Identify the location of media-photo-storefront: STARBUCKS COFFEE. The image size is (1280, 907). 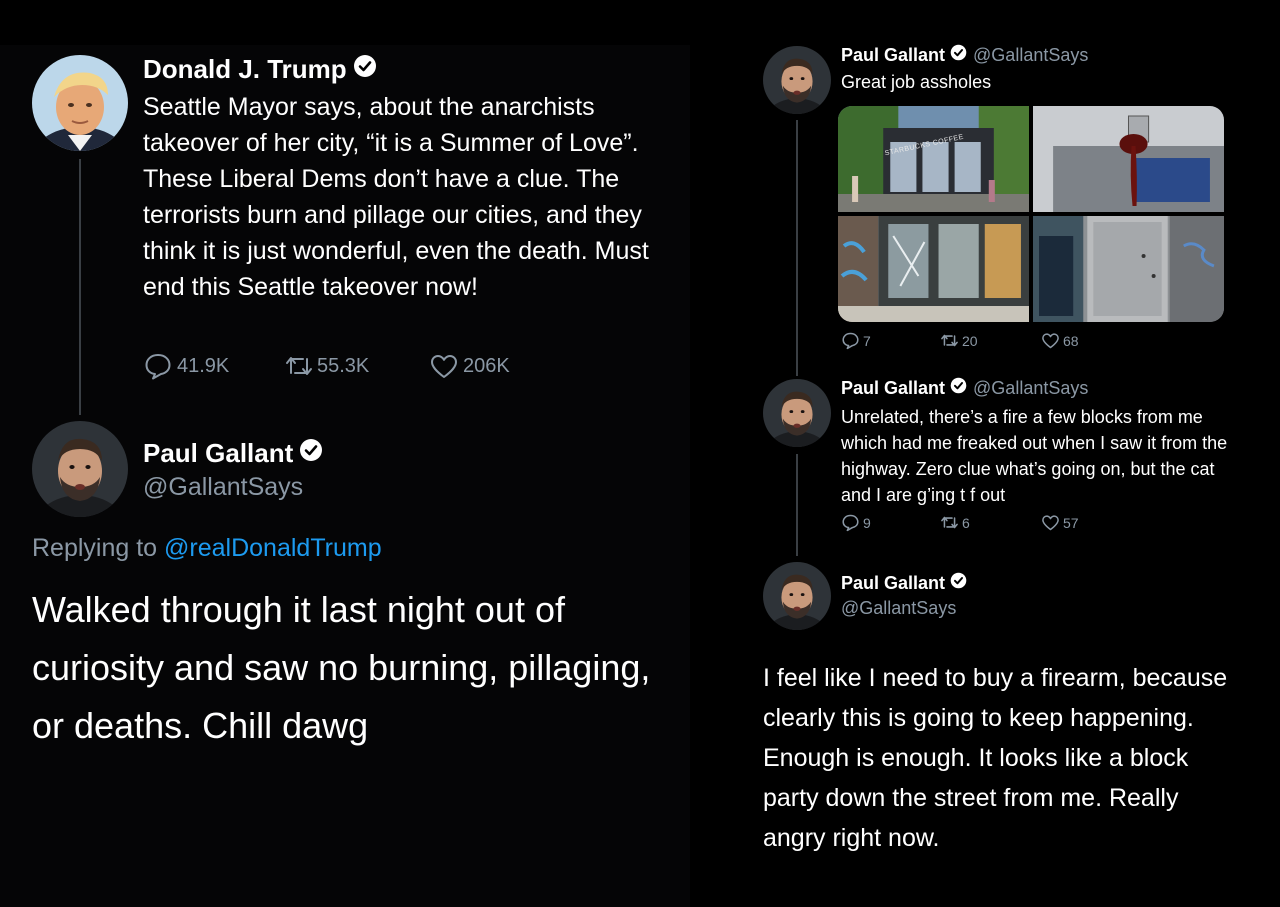
(933, 159).